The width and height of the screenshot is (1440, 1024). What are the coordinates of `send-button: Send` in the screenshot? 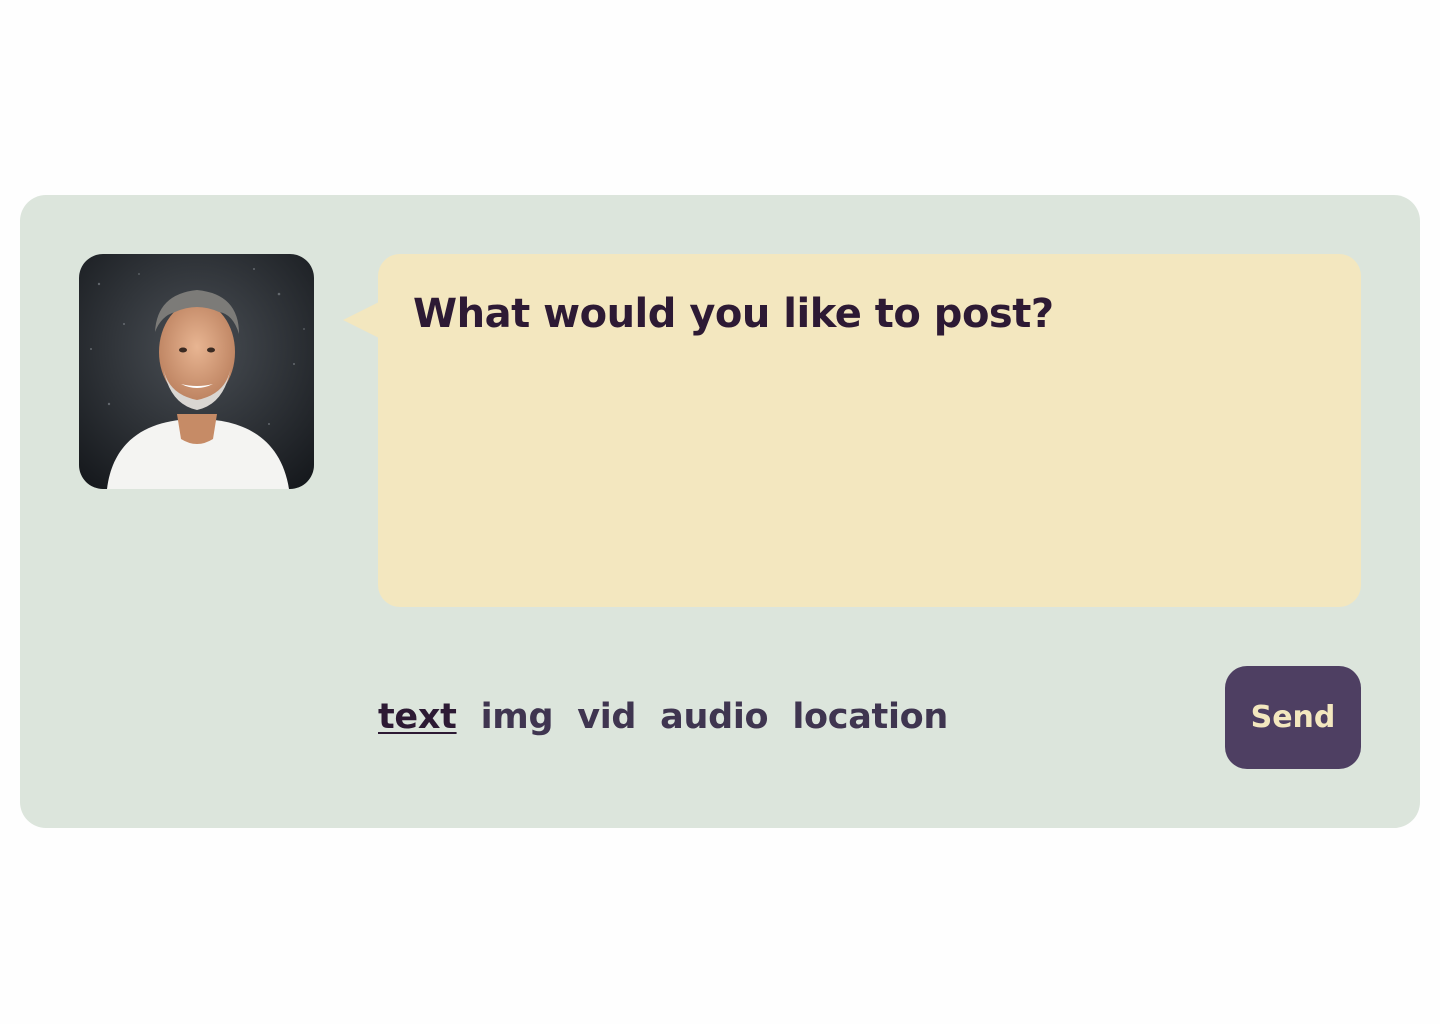 It's located at (1293, 717).